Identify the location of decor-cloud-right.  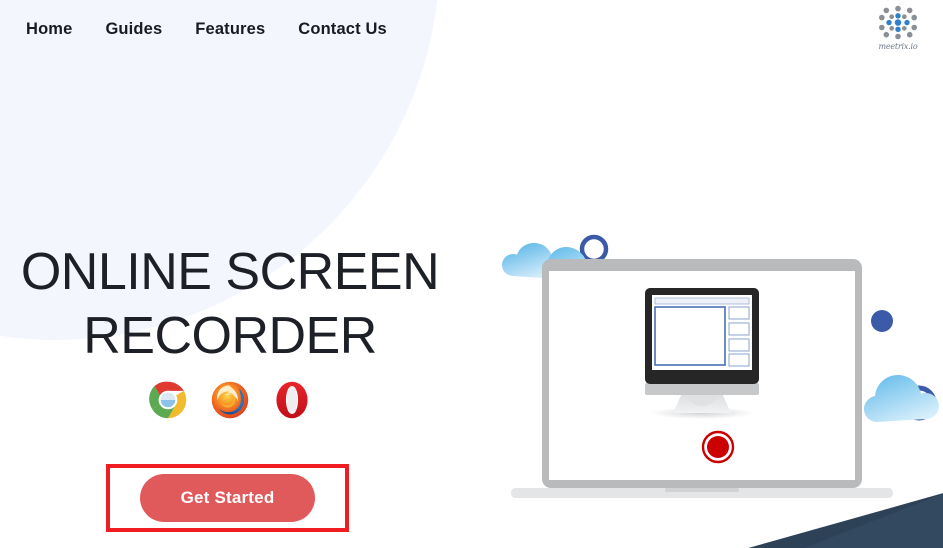
(901, 398).